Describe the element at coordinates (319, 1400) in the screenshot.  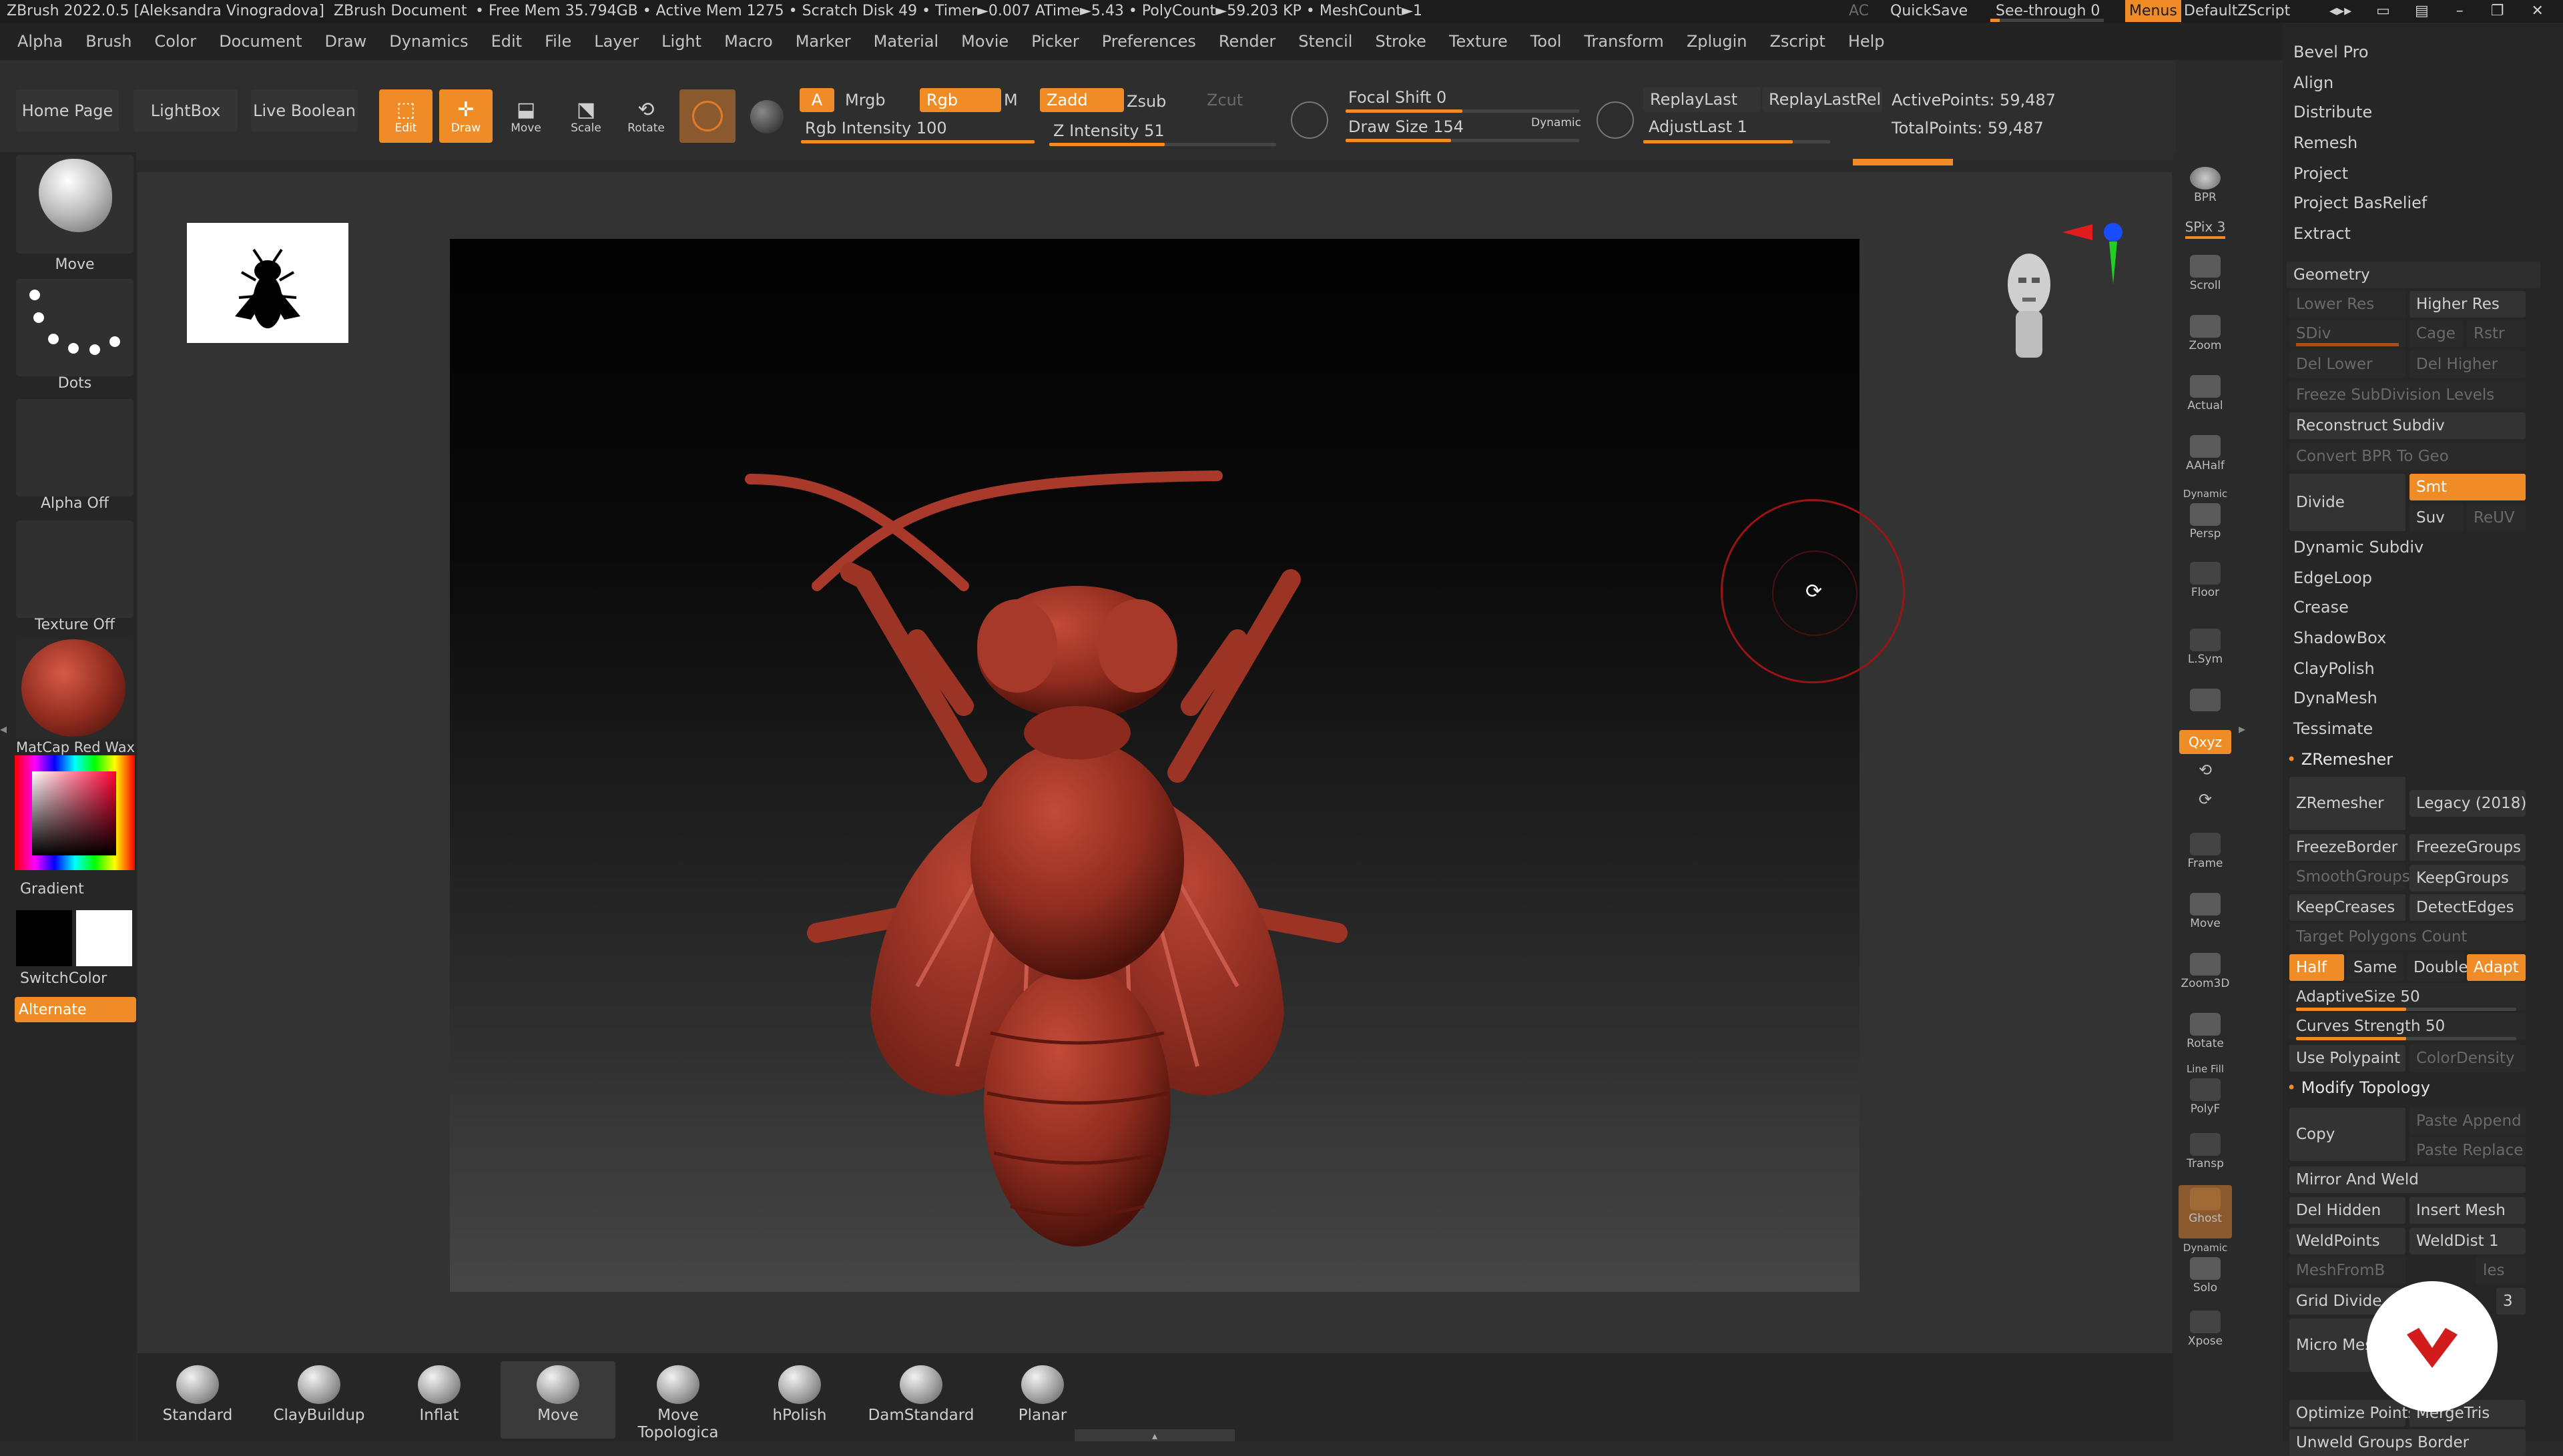
I see `brush-claybuildup: ClayBuildup` at that location.